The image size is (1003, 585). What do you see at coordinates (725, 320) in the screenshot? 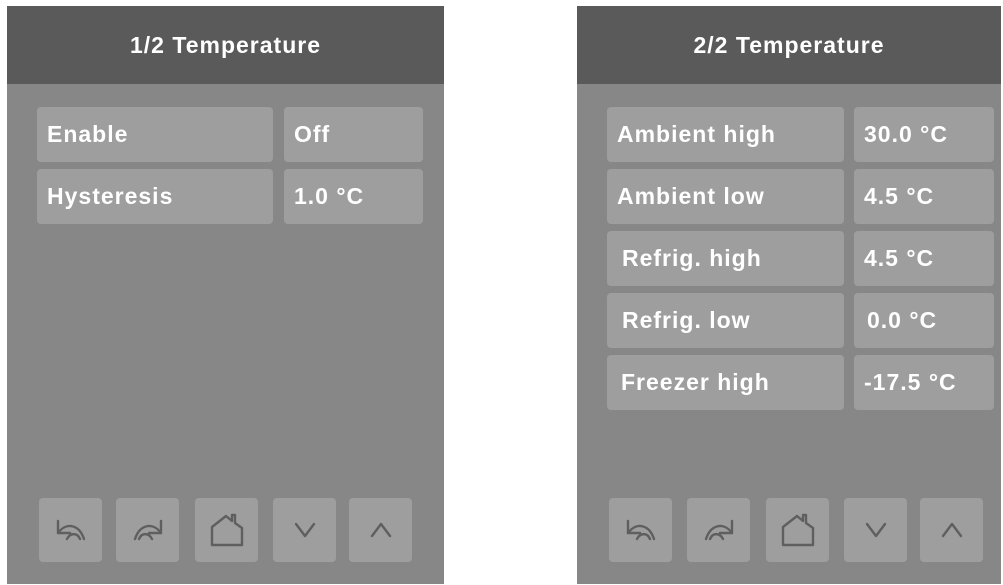
I see `setting-label: Refrig. low` at bounding box center [725, 320].